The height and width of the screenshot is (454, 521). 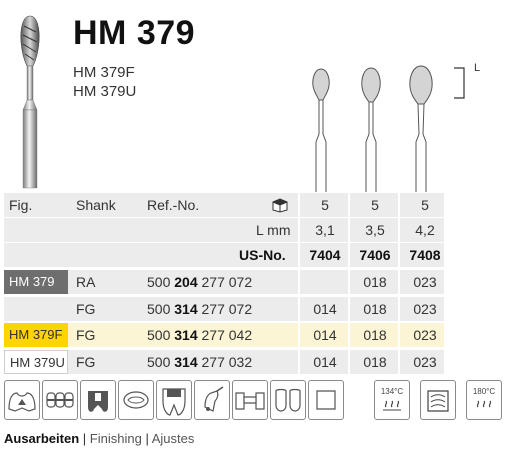 I want to click on table-row-highlighted: HM 379F FG 500 314 277 042 014 018 023, so click(x=224, y=335).